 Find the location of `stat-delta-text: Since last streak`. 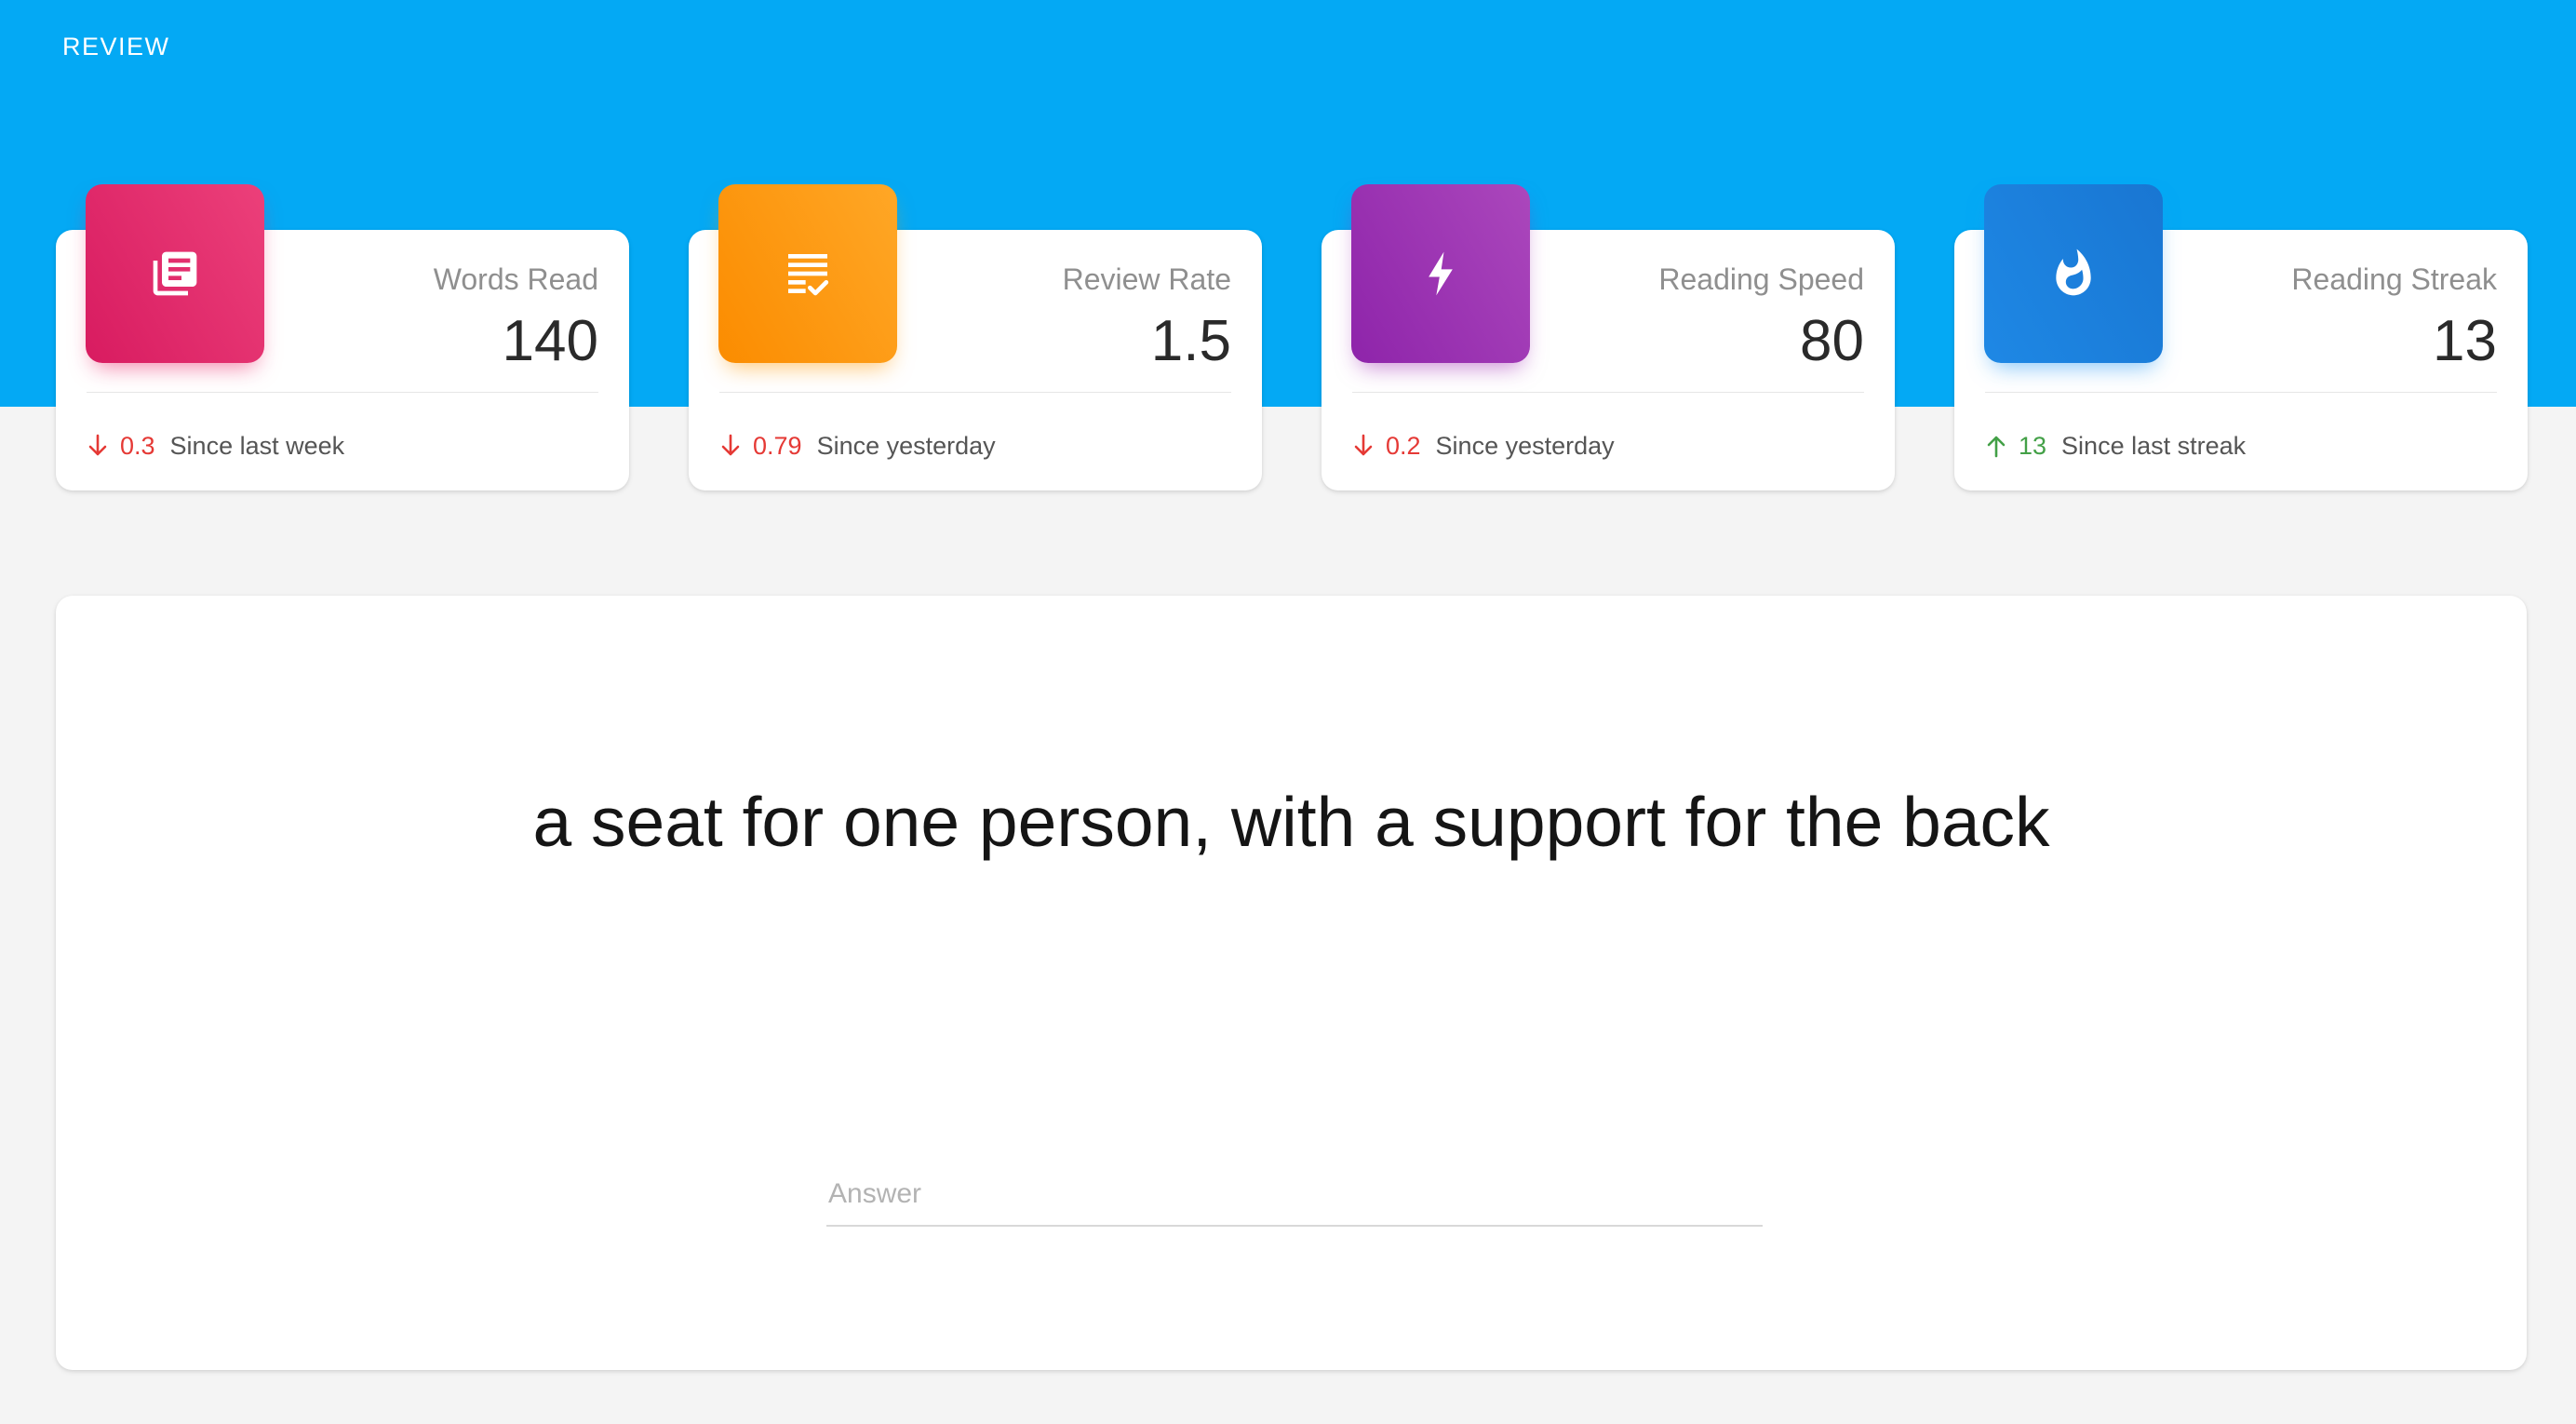

stat-delta-text: Since last streak is located at coordinates (2154, 445).